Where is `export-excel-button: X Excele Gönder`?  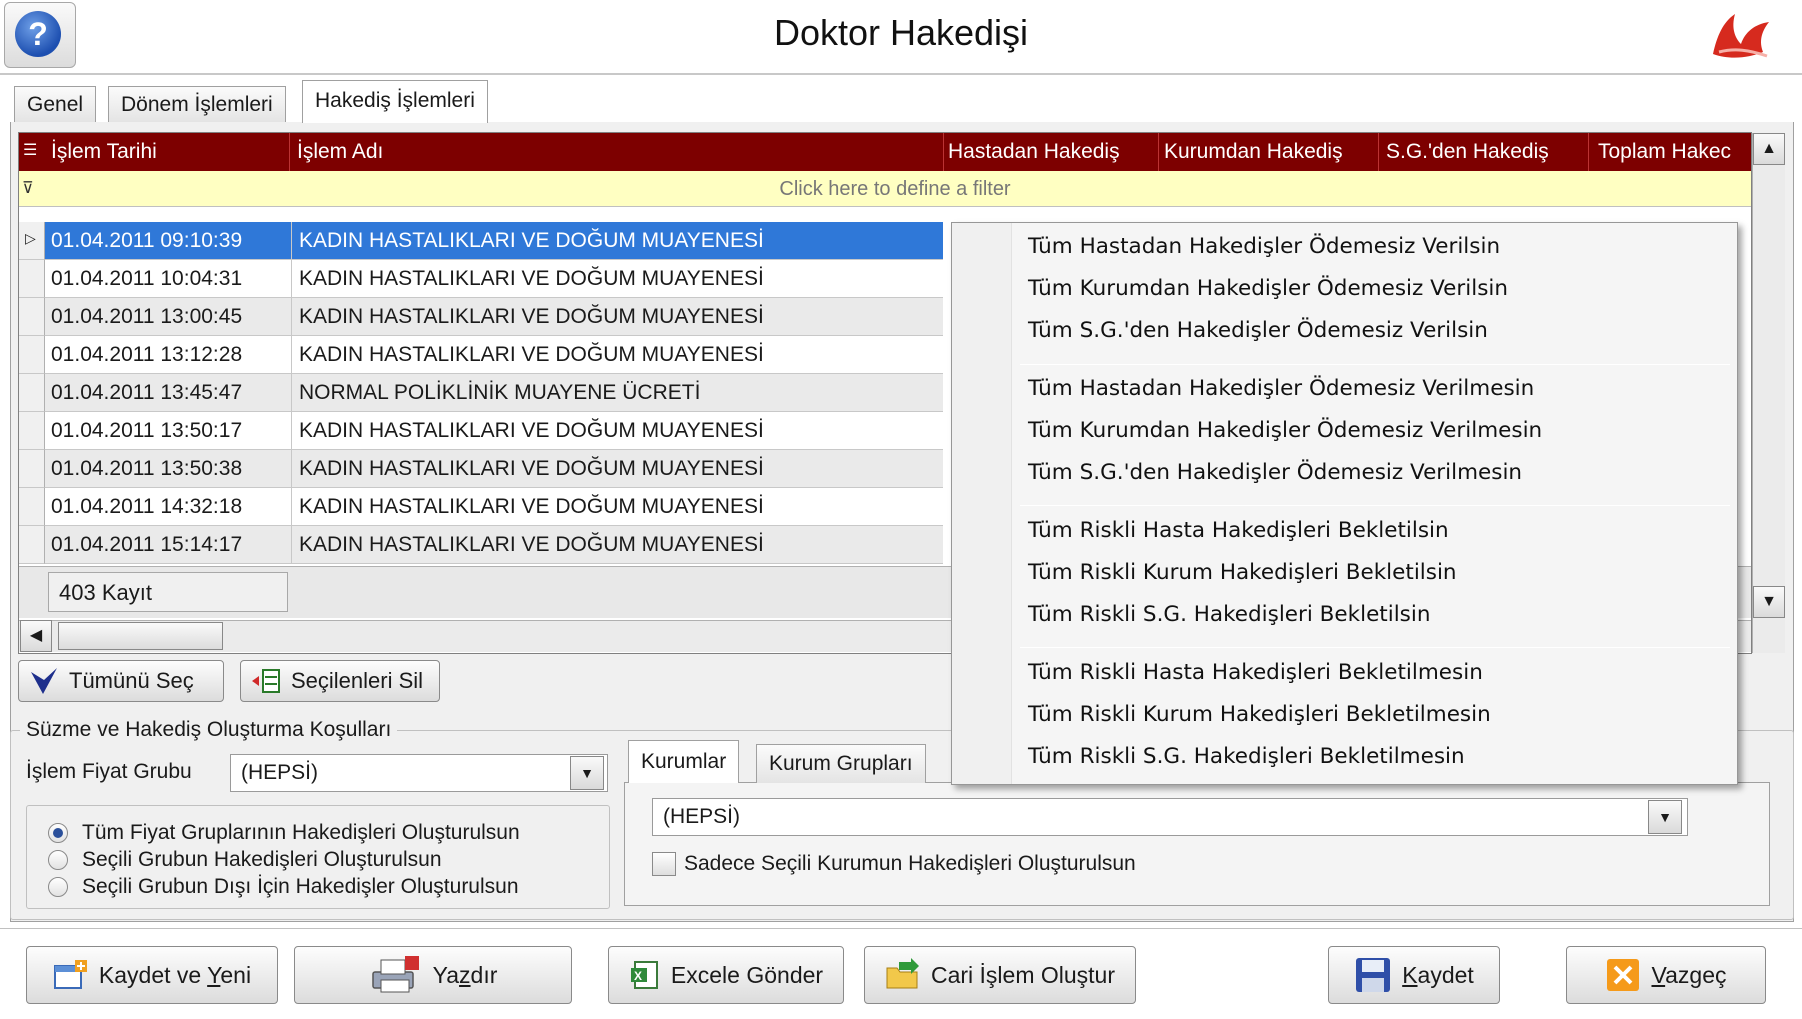 export-excel-button: X Excele Gönder is located at coordinates (726, 975).